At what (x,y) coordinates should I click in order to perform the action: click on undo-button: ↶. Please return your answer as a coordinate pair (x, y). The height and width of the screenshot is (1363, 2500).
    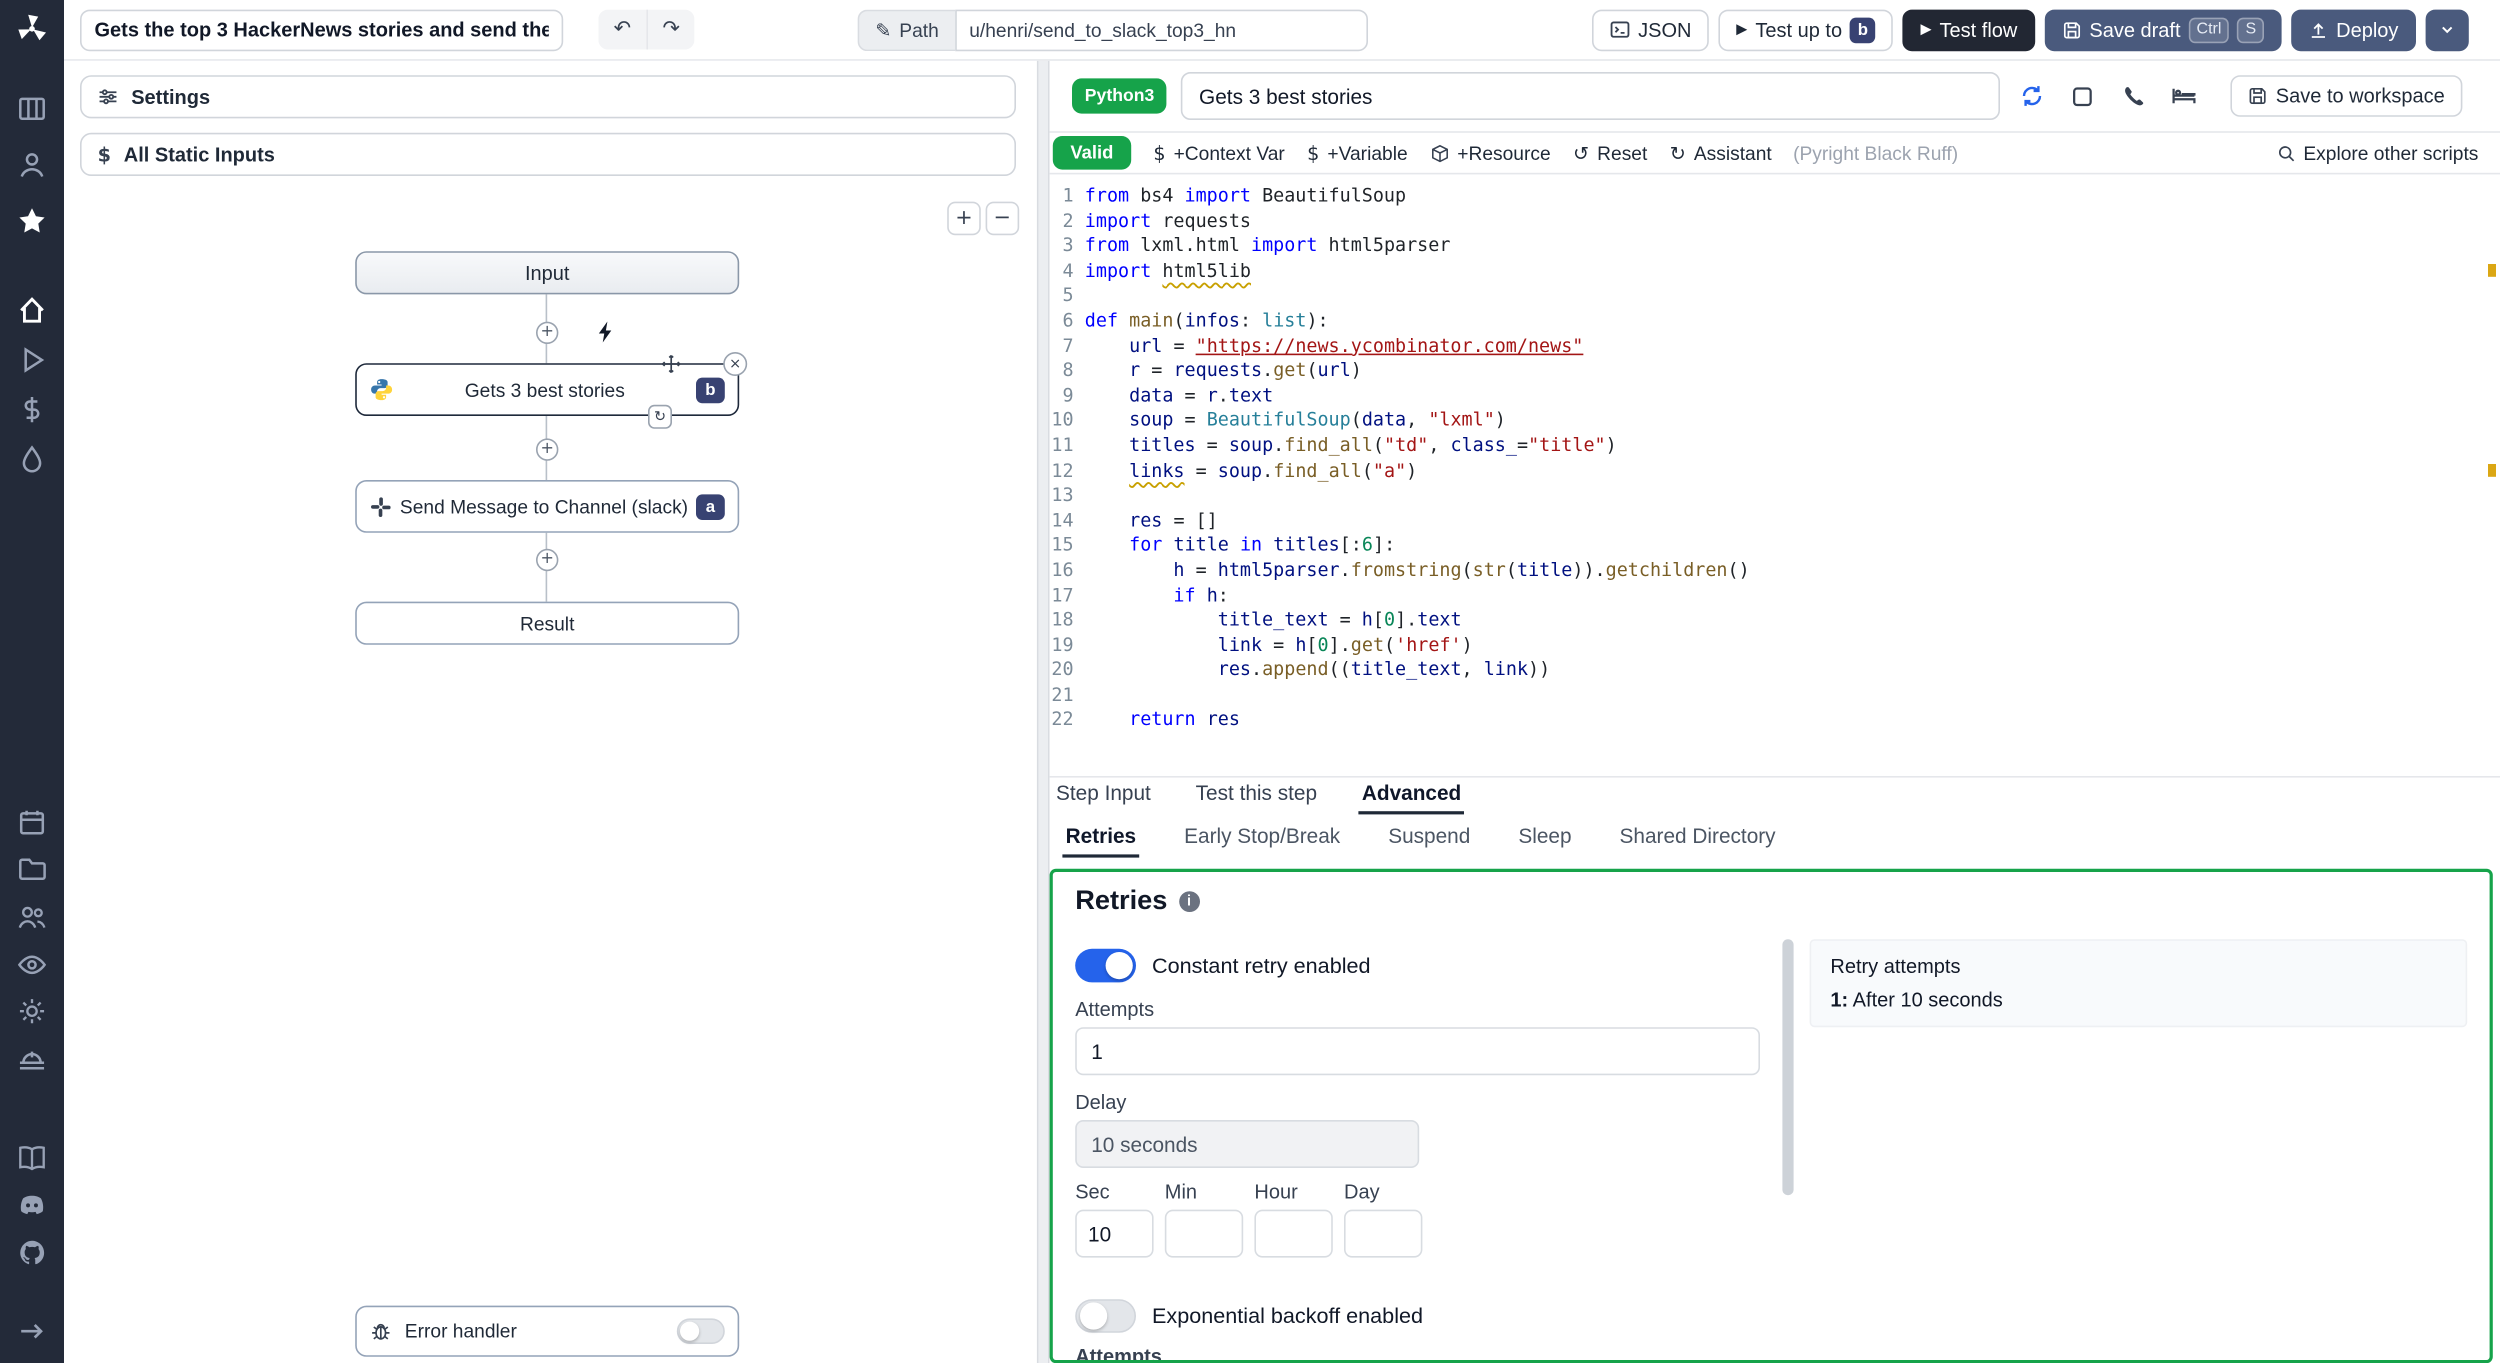
    Looking at the image, I should click on (622, 29).